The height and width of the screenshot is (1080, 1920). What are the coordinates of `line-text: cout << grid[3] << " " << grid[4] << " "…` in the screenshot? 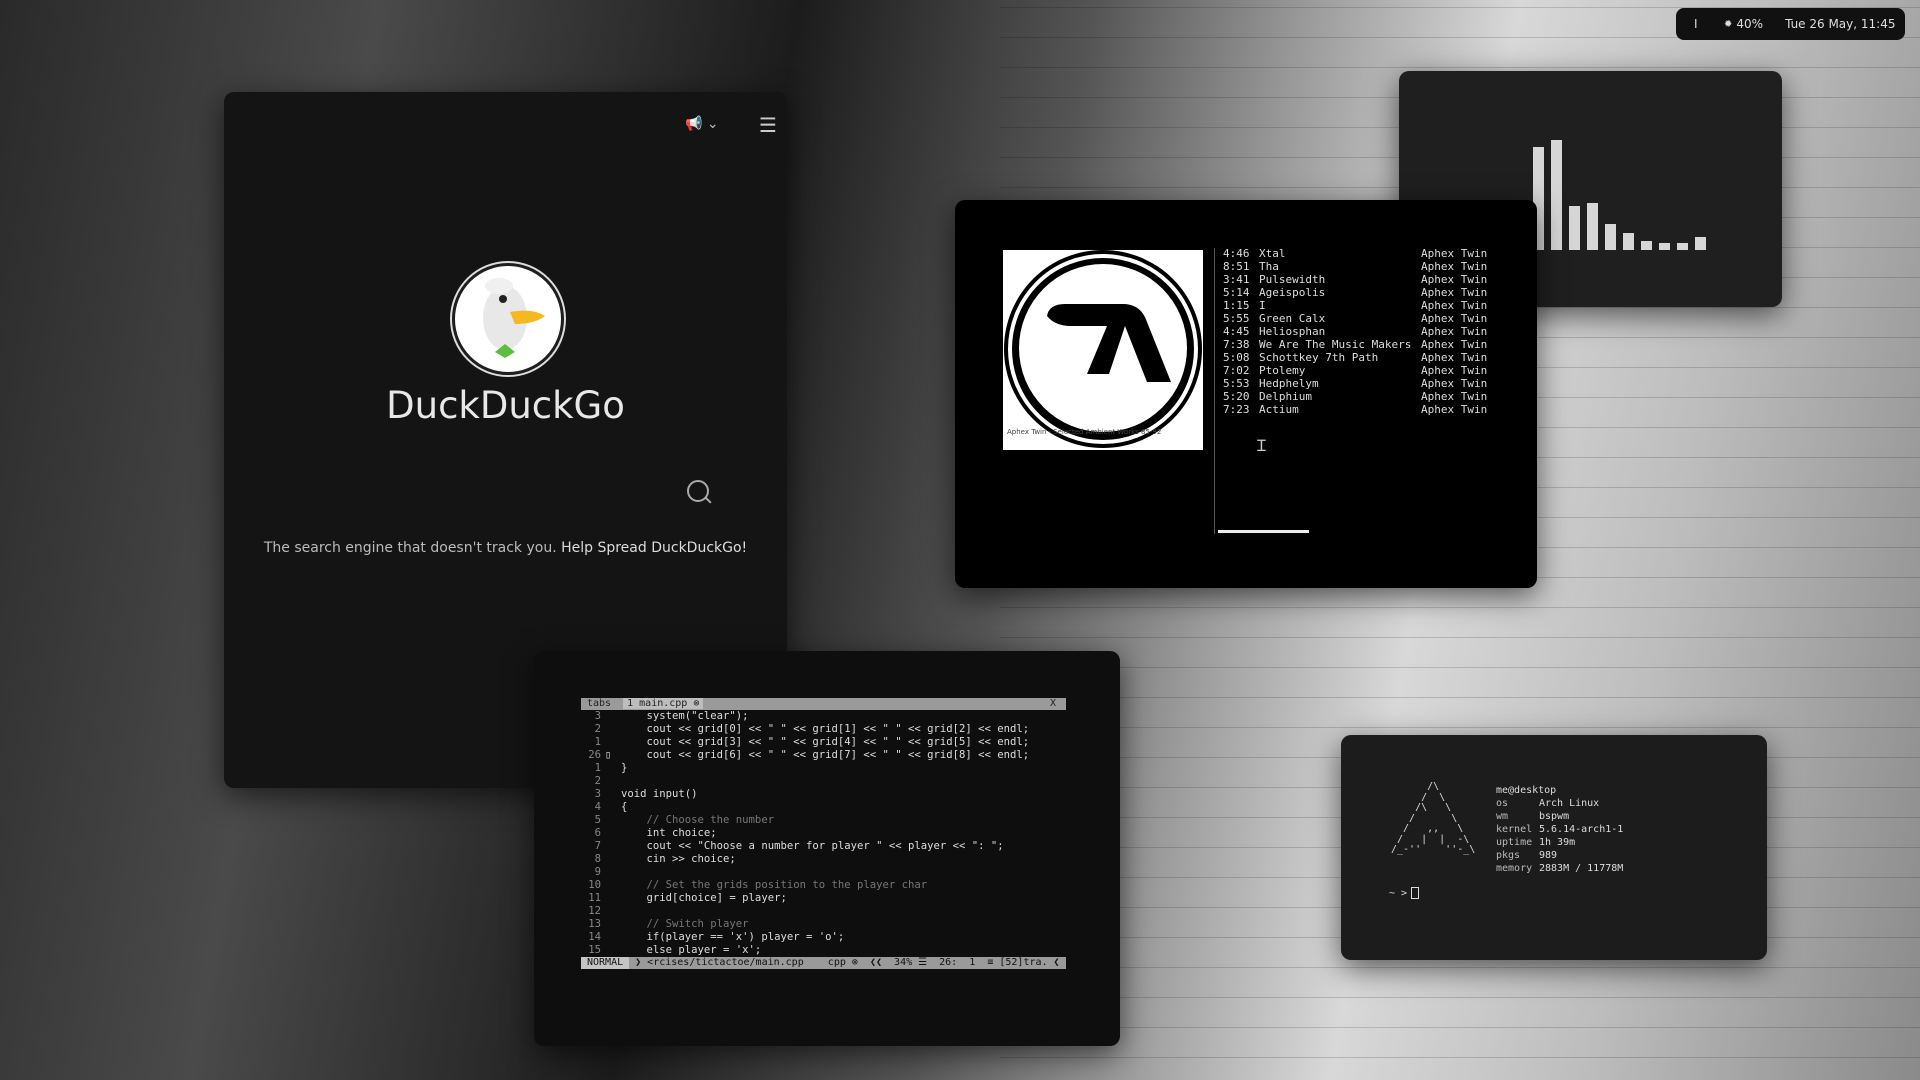 It's located at (825, 742).